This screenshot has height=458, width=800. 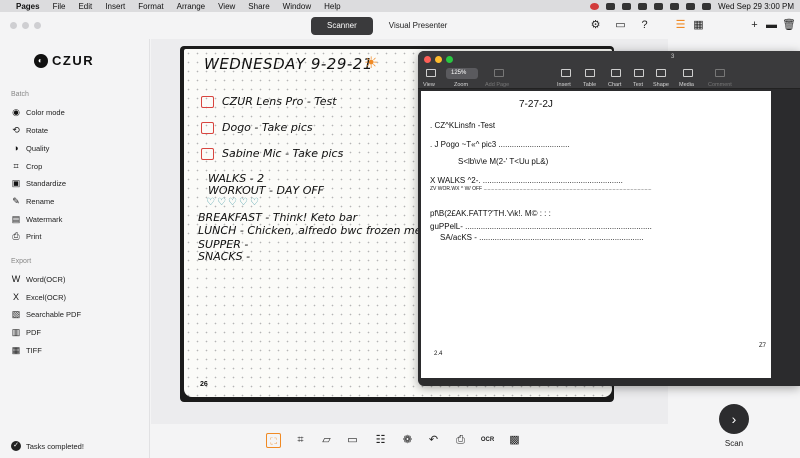 What do you see at coordinates (698, 25) in the screenshot?
I see `grid-view-icon: ▦` at bounding box center [698, 25].